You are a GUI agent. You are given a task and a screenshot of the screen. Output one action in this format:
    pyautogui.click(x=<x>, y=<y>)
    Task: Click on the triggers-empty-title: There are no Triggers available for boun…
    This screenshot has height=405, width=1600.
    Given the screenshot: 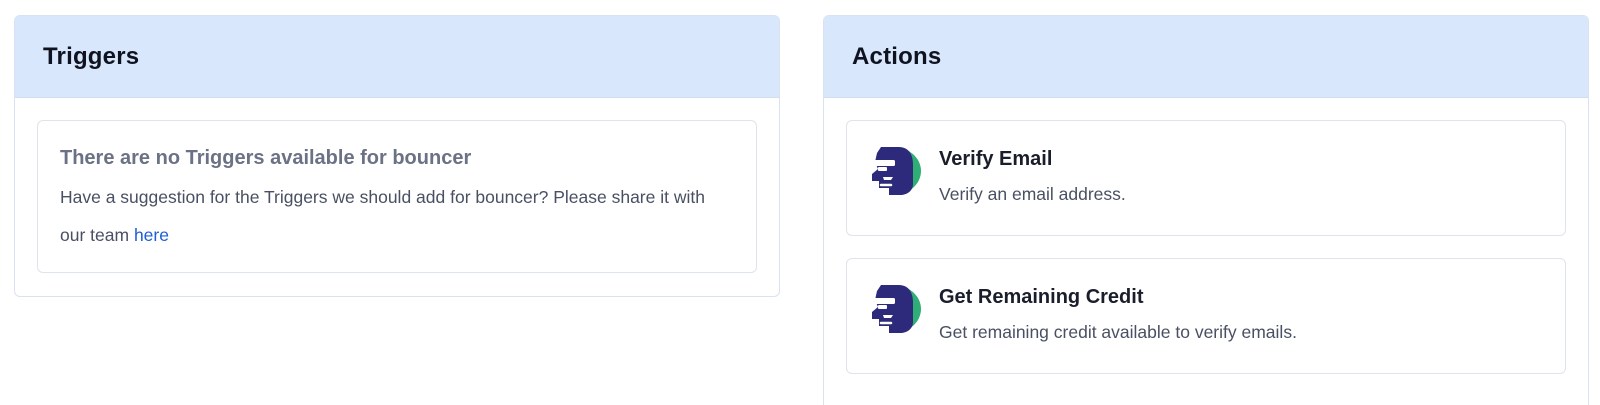 What is the action you would take?
    pyautogui.click(x=266, y=158)
    